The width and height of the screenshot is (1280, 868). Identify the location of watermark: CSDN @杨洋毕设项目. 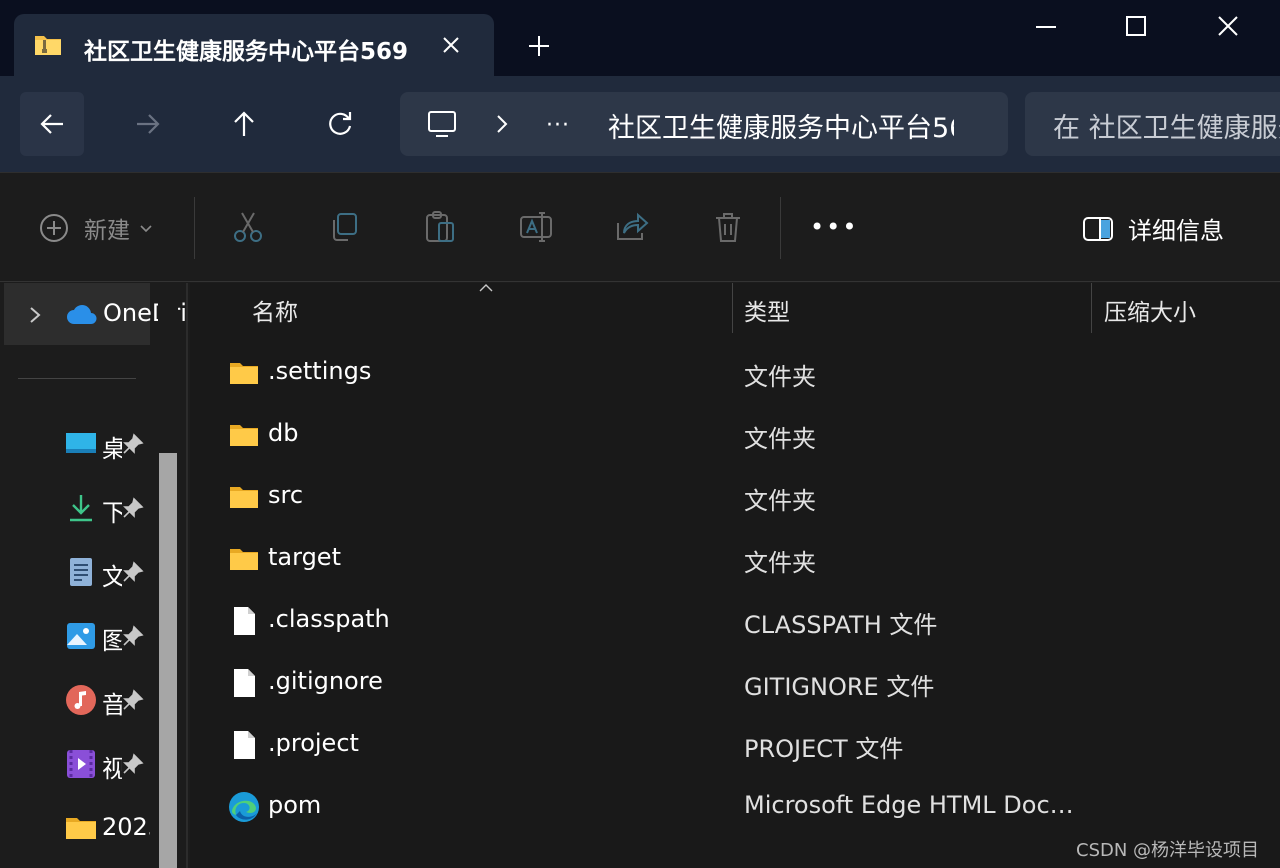
(1168, 850).